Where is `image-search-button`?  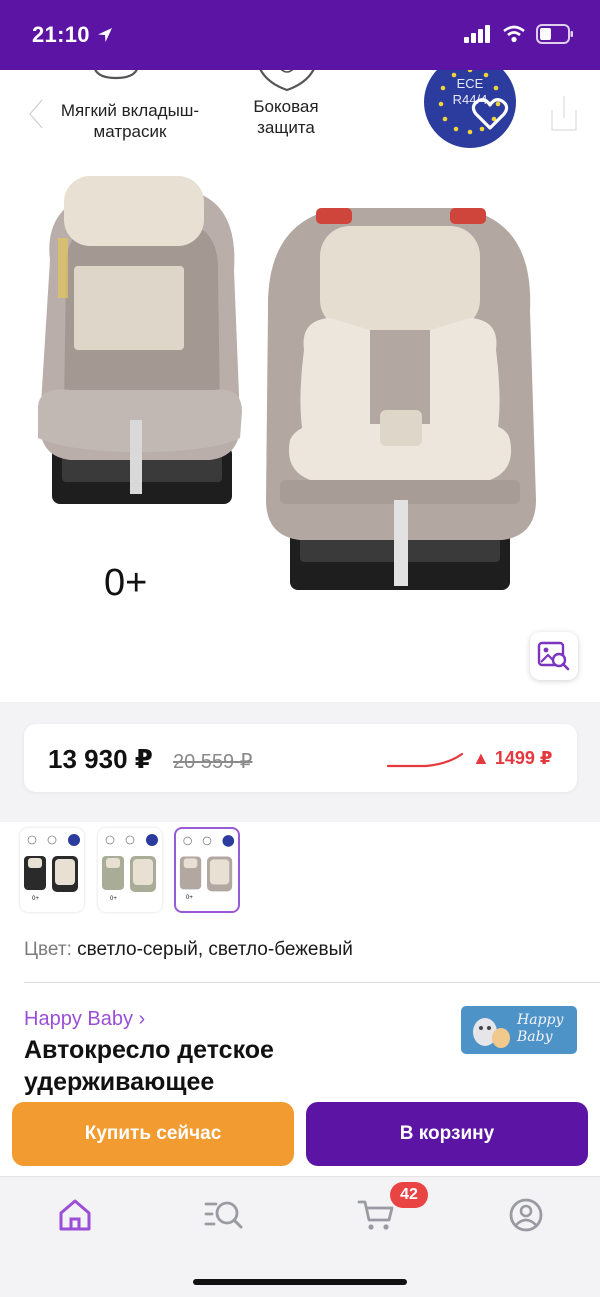
image-search-button is located at coordinates (554, 656).